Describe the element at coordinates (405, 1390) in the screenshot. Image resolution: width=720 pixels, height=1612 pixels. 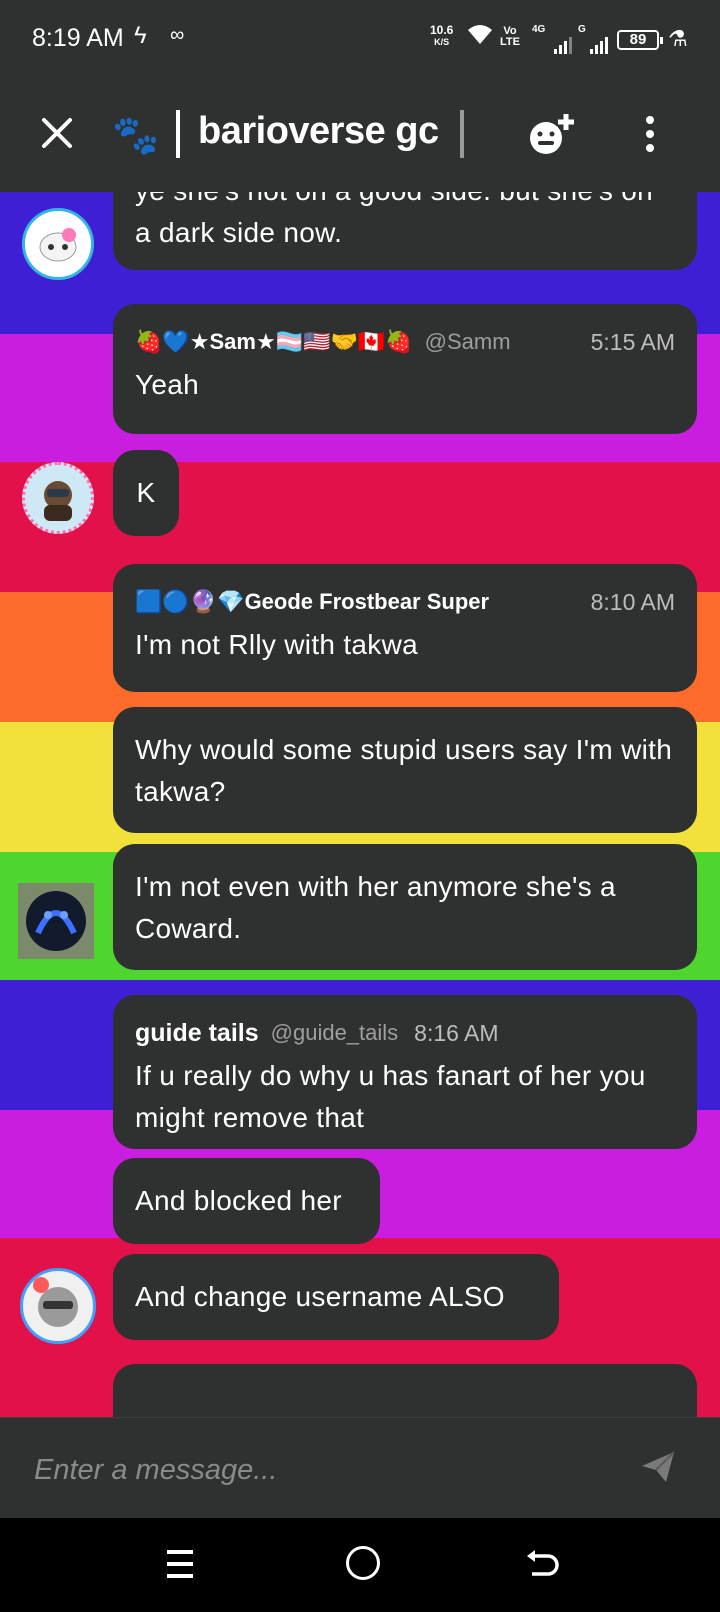
I see `message-bubble` at that location.